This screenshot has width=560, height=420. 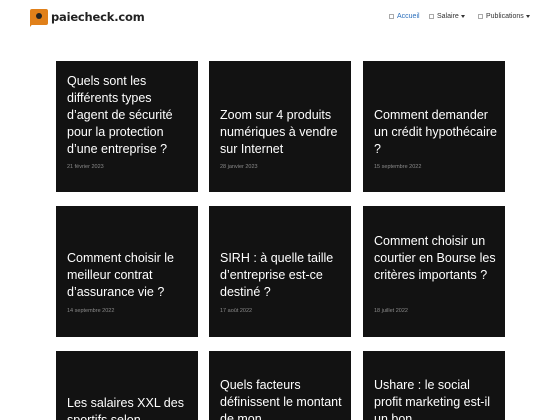 I want to click on article-date: 15 septembre 2022, so click(x=398, y=167).